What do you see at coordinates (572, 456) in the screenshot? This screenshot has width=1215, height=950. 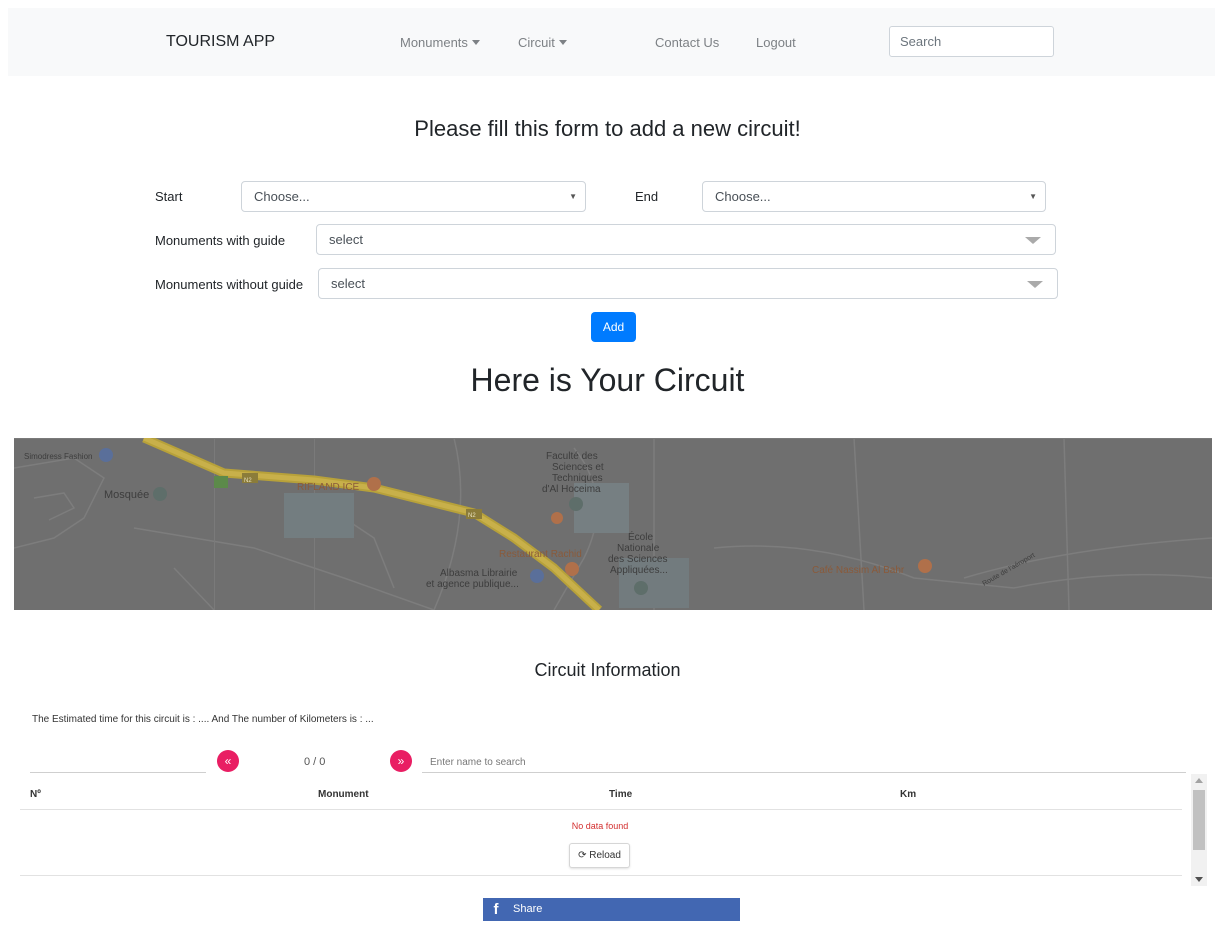 I see `map-label: Faculté des` at bounding box center [572, 456].